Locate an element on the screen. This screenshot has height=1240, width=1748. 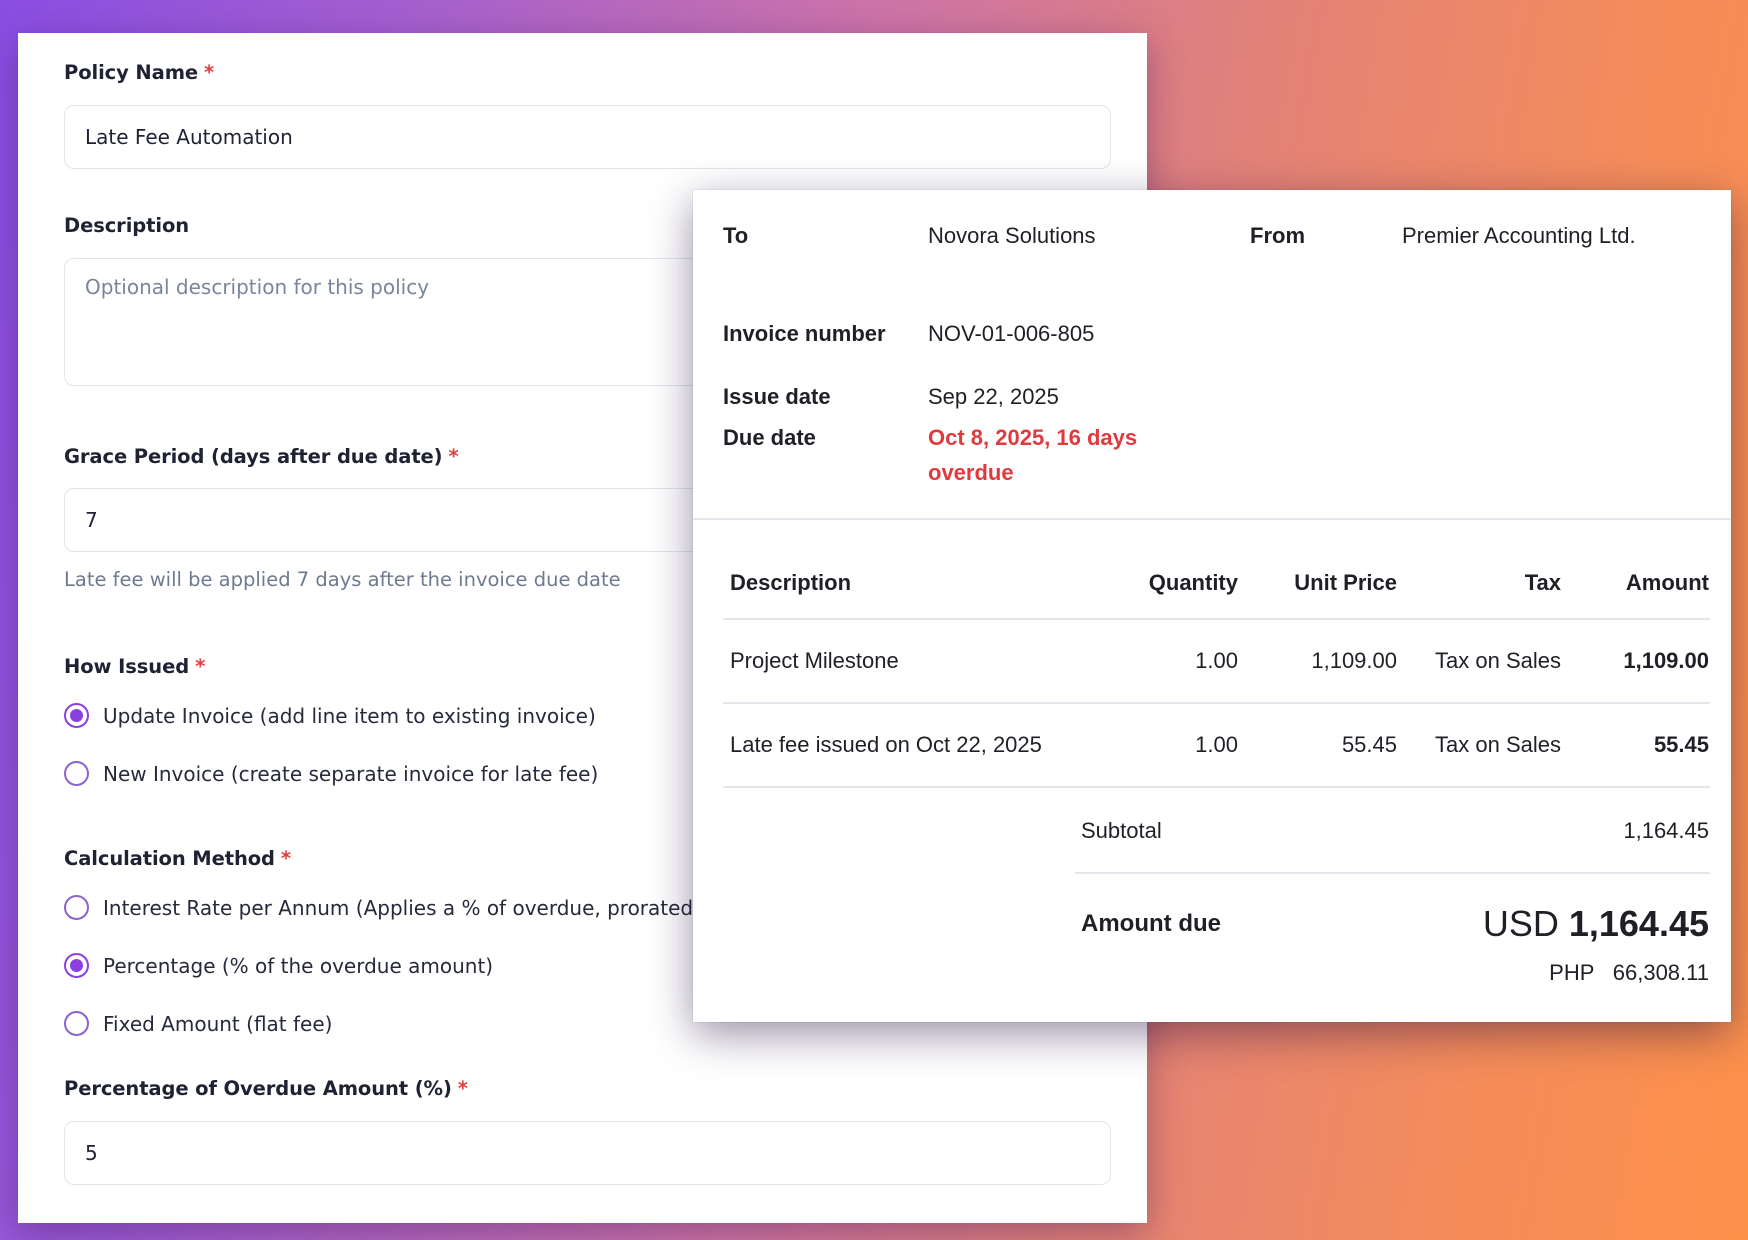
to-label: To is located at coordinates (736, 235).